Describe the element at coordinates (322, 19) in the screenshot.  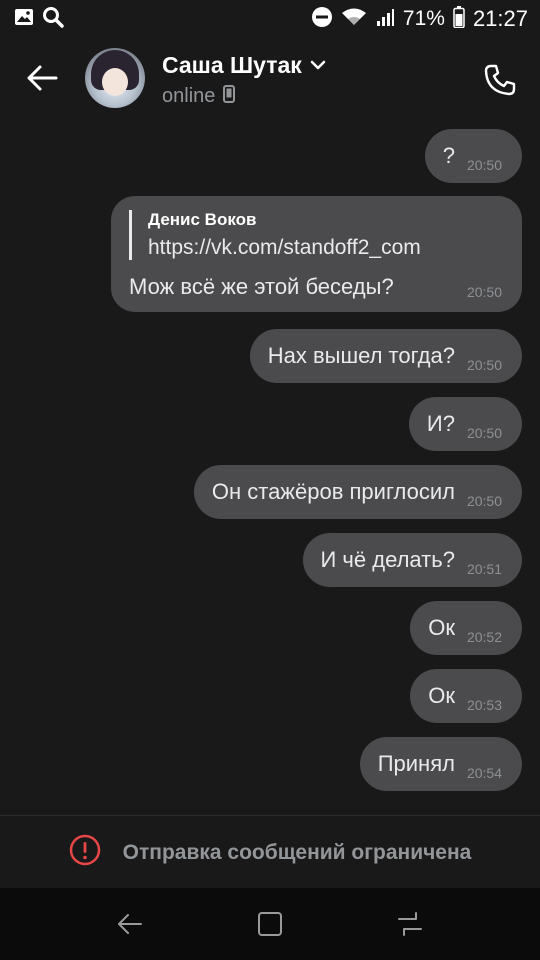
I see `do-not-disturb-icon` at that location.